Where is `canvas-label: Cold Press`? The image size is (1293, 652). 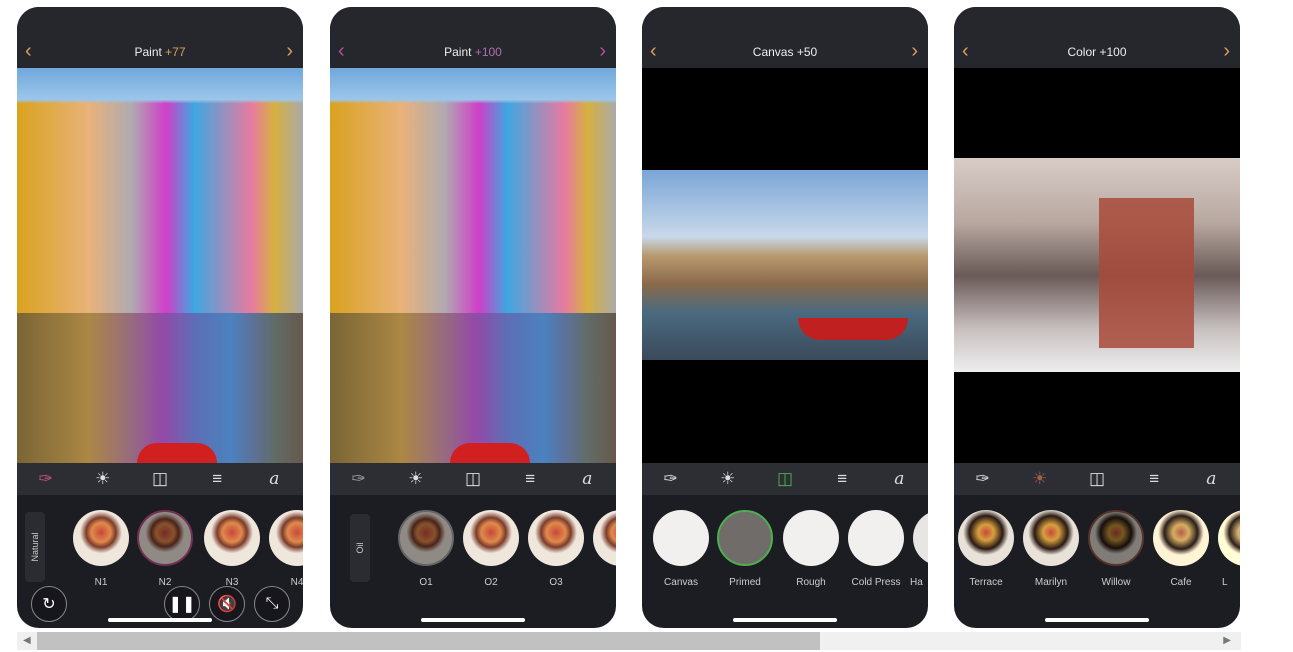 canvas-label: Cold Press is located at coordinates (876, 582).